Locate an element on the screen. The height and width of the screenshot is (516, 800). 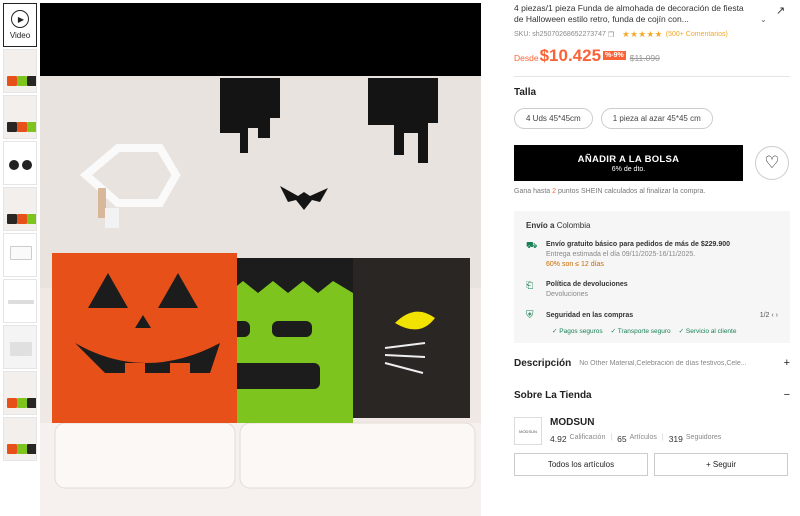
add-to-bag-discount: 6% de dto. is located at coordinates (628, 169).